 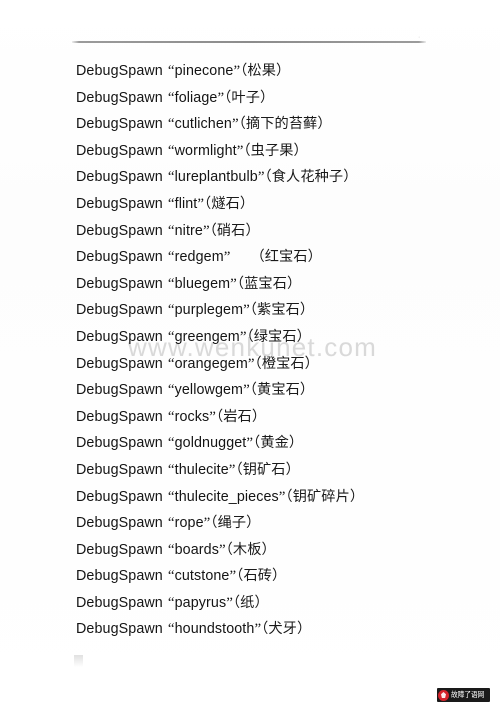 I want to click on command-translation: （岩石）, so click(x=241, y=416).